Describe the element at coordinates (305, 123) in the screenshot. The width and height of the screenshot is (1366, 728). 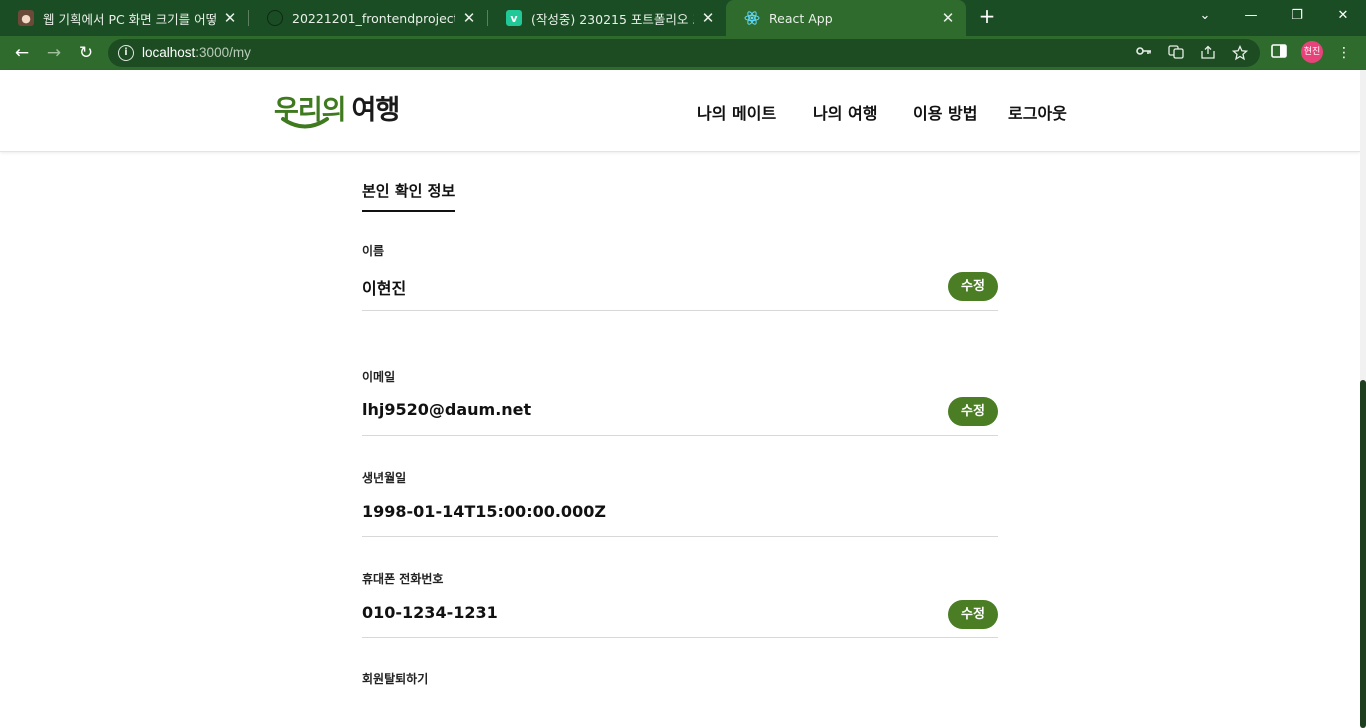
I see `logo-smile-icon` at that location.